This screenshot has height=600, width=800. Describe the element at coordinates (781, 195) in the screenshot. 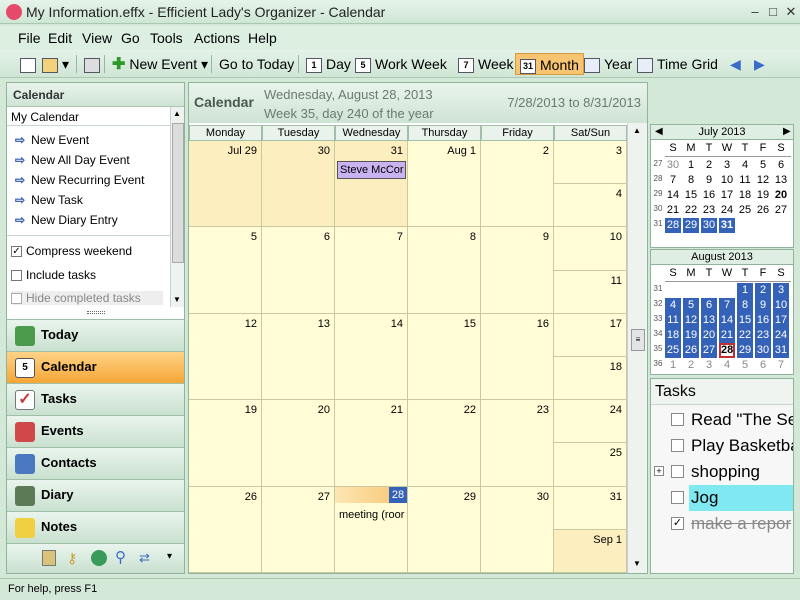

I see `minical-day: 20` at that location.